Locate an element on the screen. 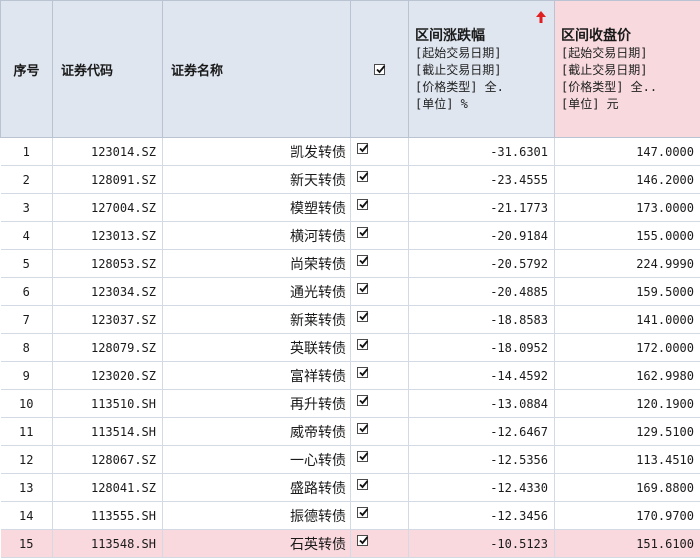  row-name: 英联转债 is located at coordinates (257, 348).